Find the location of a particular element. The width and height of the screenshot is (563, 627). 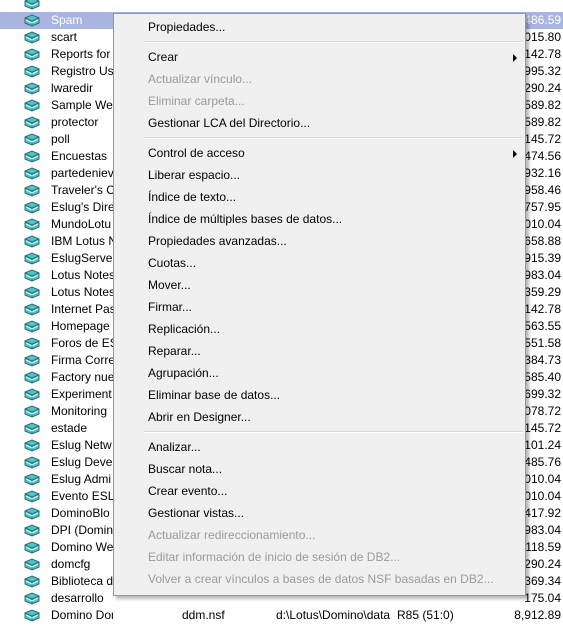

db-title: Biblioteca d is located at coordinates (82, 581).